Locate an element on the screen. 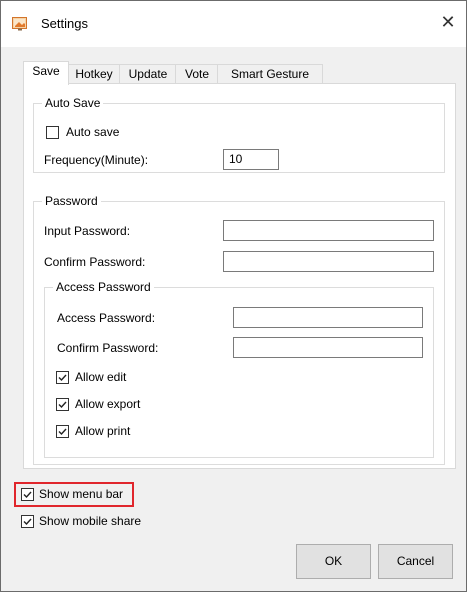 The height and width of the screenshot is (592, 467). show-mobile-share-checkbox is located at coordinates (27, 521).